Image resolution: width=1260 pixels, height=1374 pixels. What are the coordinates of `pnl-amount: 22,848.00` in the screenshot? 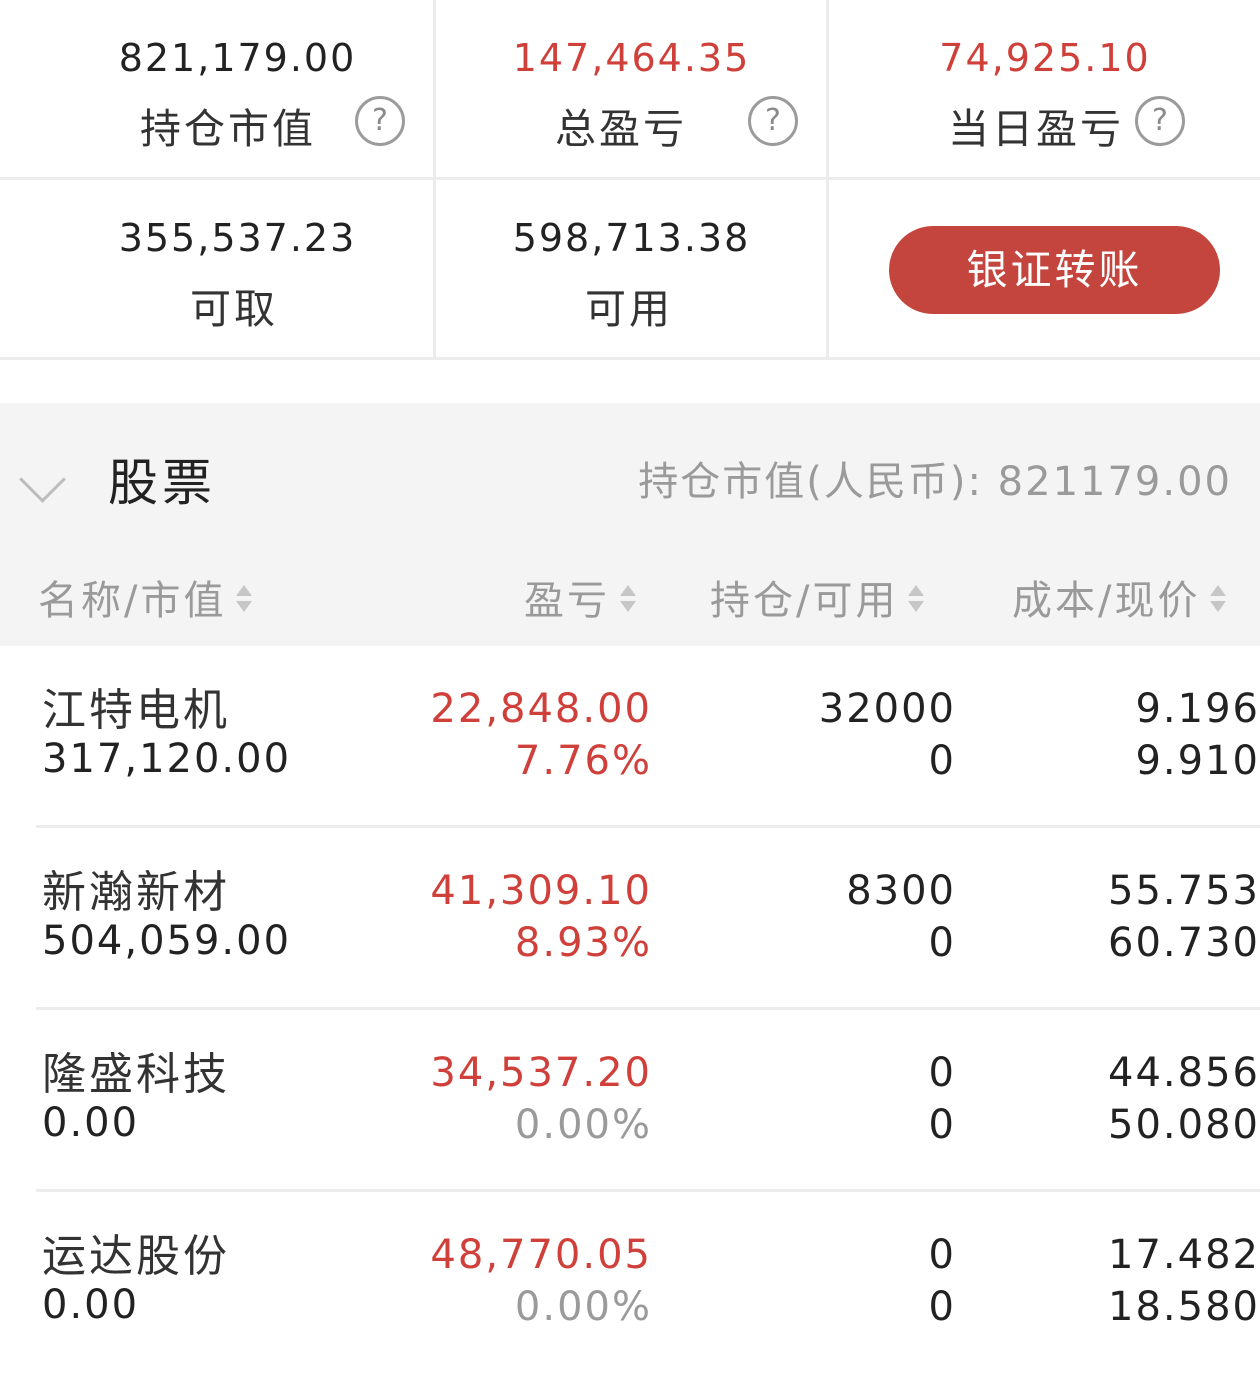 It's located at (541, 709).